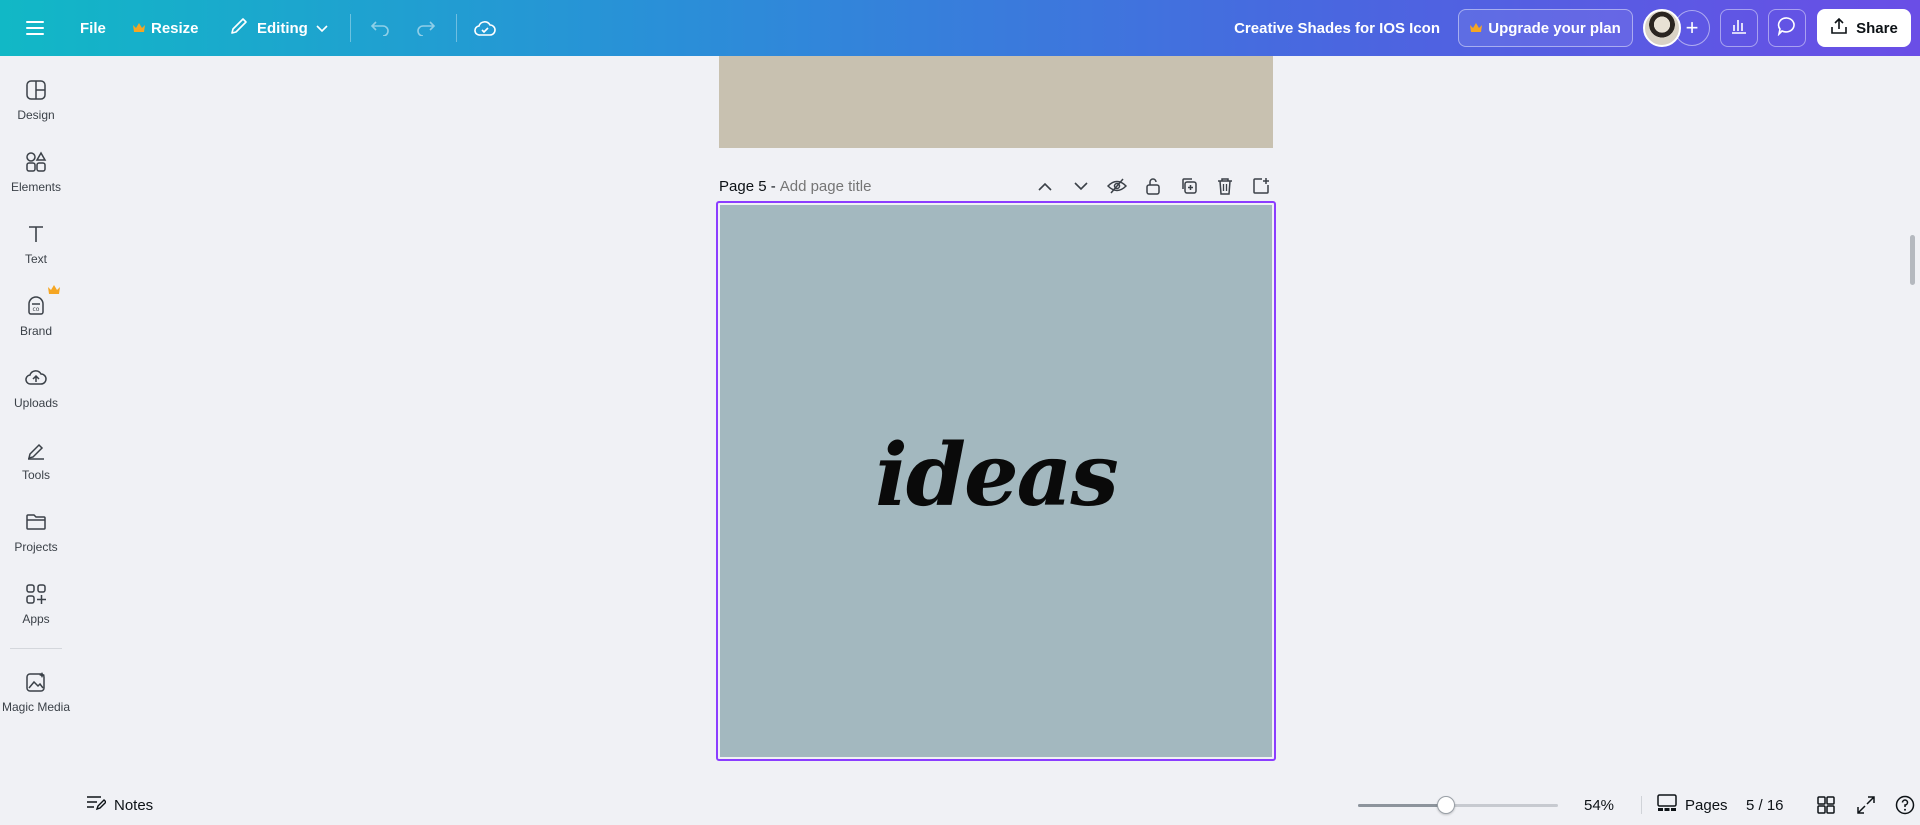 Image resolution: width=1920 pixels, height=825 pixels. Describe the element at coordinates (36, 90) in the screenshot. I see `design-icon` at that location.